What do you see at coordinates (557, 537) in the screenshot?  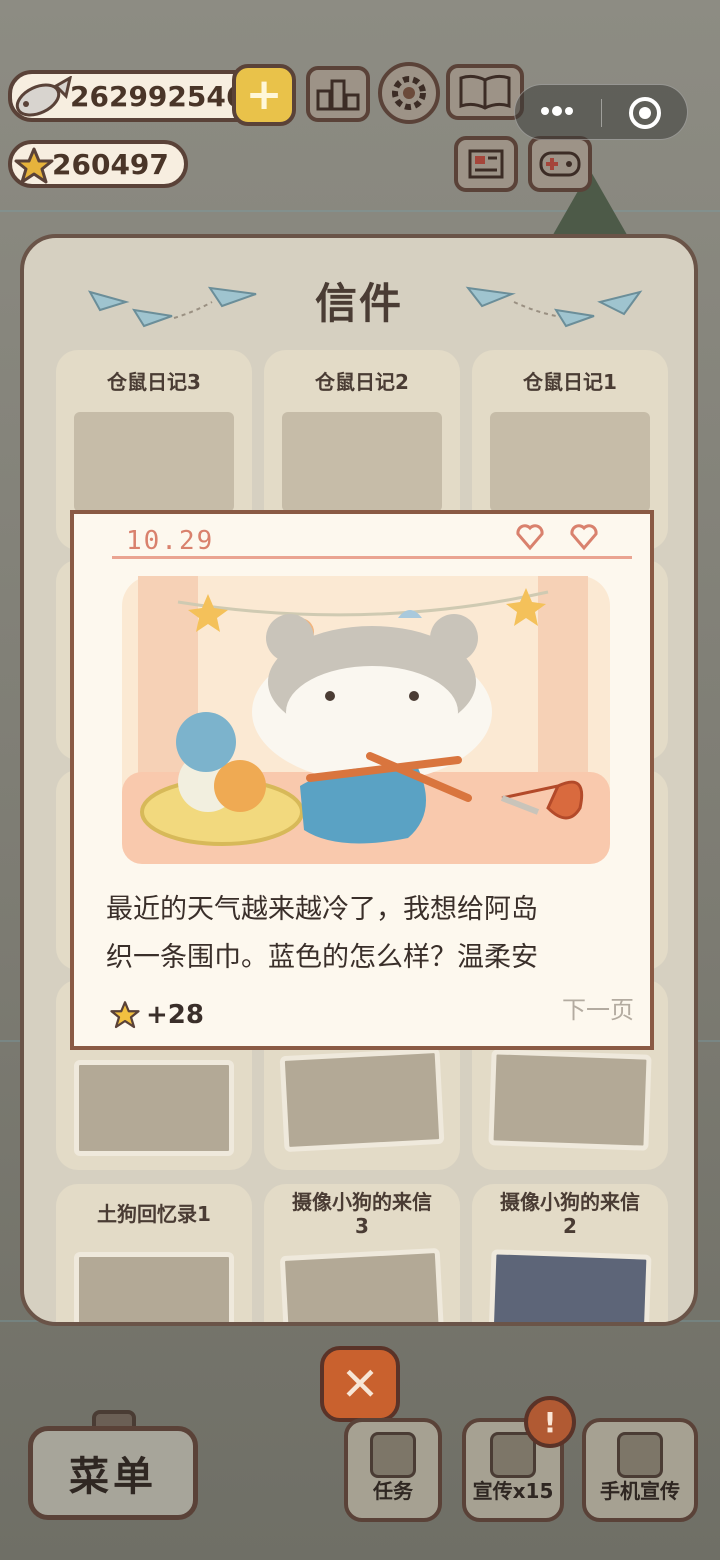 I see `hearts-icon` at bounding box center [557, 537].